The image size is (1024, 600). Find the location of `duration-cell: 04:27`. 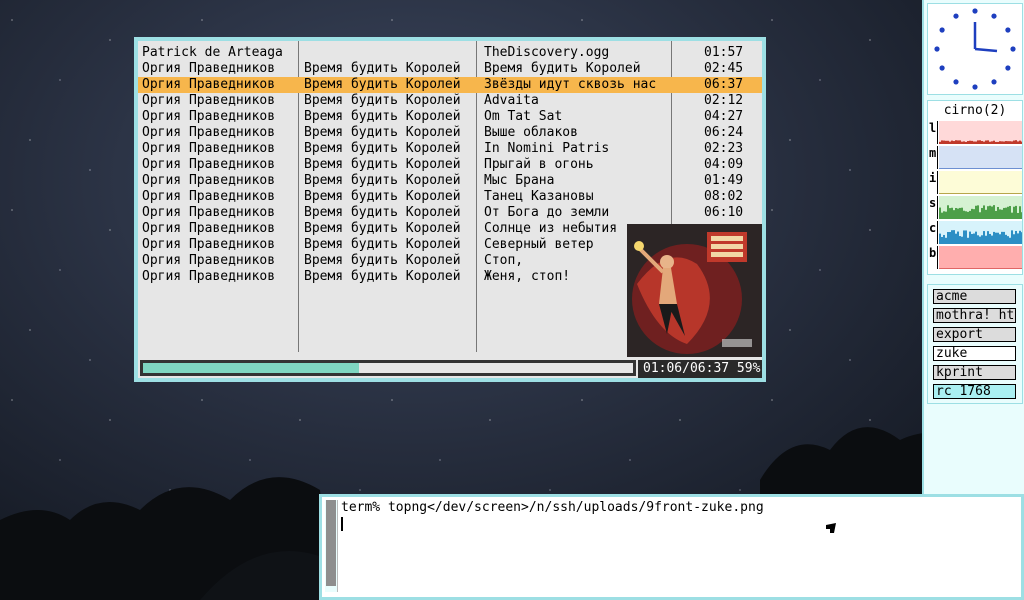

duration-cell: 04:27 is located at coordinates (724, 116).